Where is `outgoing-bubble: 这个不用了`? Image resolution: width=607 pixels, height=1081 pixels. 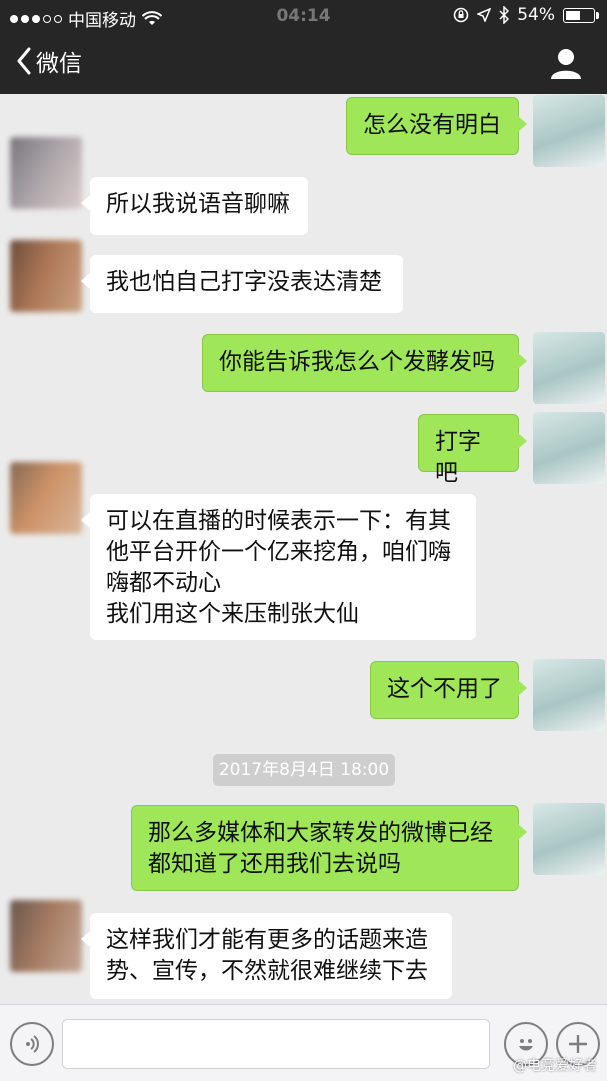 outgoing-bubble: 这个不用了 is located at coordinates (448, 690).